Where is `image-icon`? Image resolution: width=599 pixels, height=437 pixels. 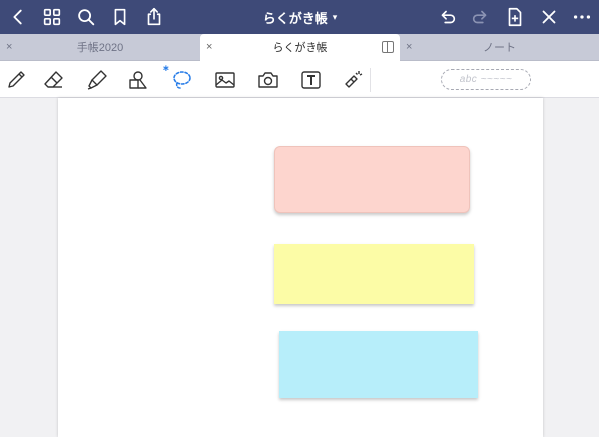 image-icon is located at coordinates (225, 80).